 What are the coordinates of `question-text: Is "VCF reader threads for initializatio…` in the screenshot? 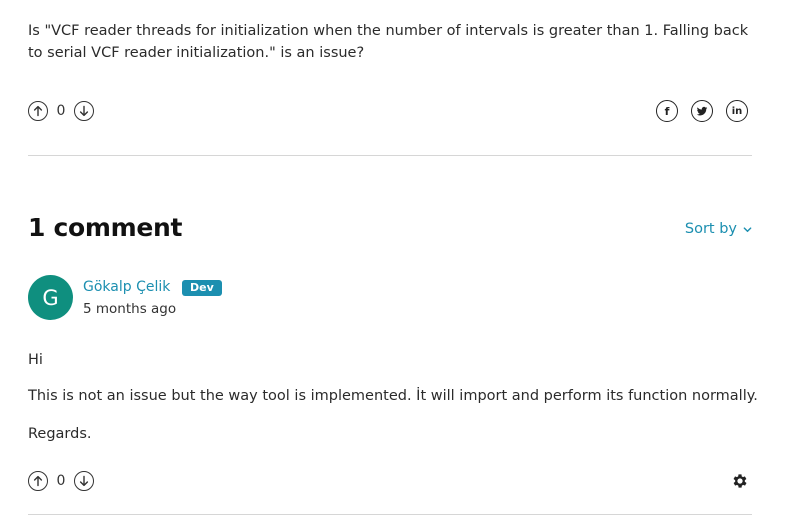 It's located at (388, 42).